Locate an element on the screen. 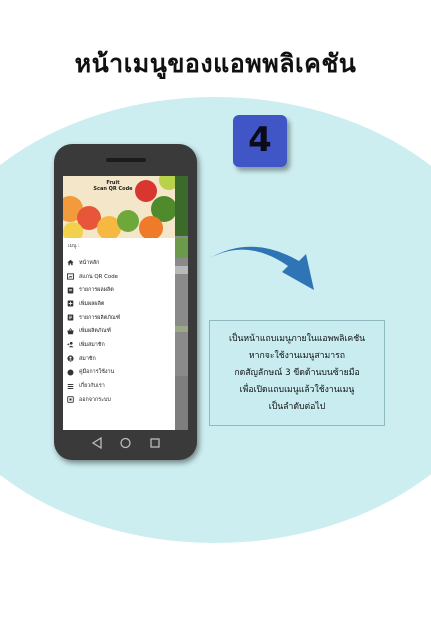 This screenshot has height=618, width=431. menu-item-label: สแกน QR Code is located at coordinates (98, 276).